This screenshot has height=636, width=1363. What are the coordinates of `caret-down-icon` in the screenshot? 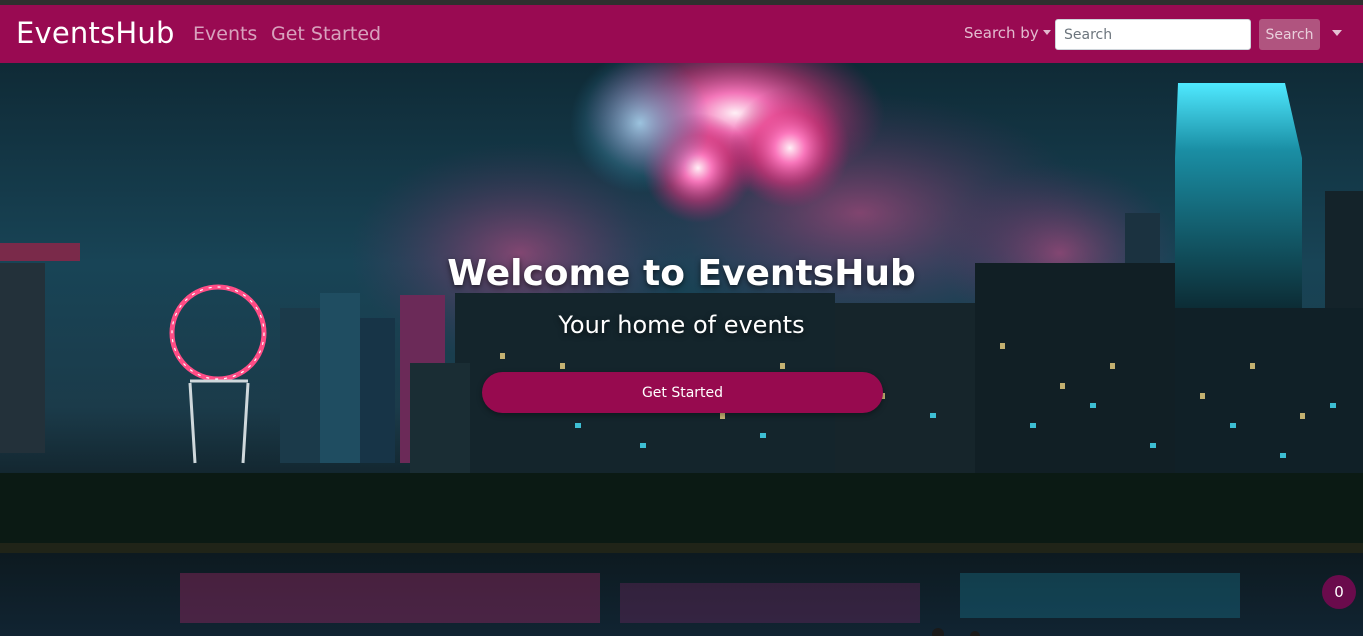 It's located at (1046, 32).